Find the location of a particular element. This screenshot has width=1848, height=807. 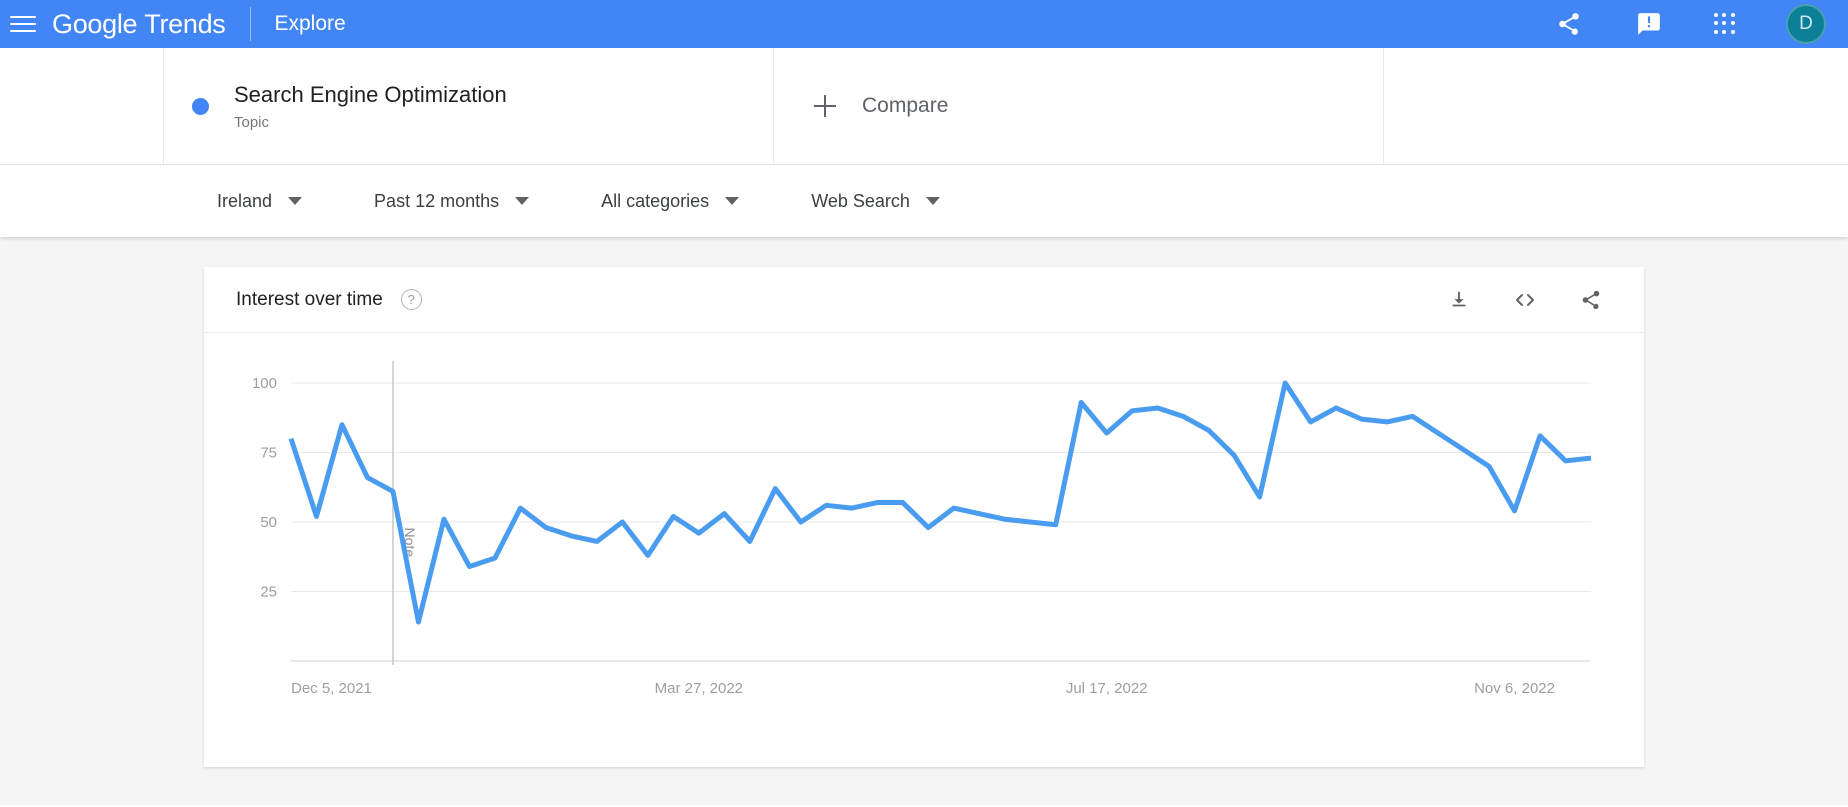

query-row: Search Engine Optimization Topic Compare is located at coordinates (924, 106).